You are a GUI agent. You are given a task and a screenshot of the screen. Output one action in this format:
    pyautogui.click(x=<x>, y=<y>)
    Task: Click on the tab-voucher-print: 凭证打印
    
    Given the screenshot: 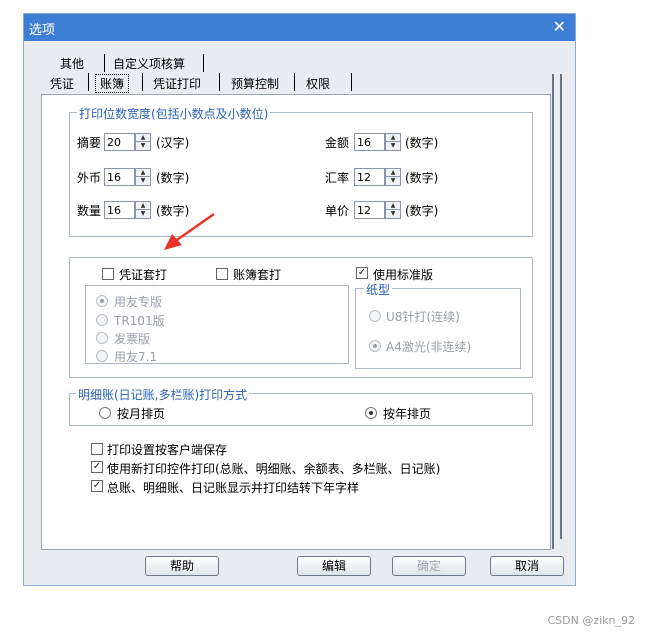 What is the action you would take?
    pyautogui.click(x=177, y=83)
    